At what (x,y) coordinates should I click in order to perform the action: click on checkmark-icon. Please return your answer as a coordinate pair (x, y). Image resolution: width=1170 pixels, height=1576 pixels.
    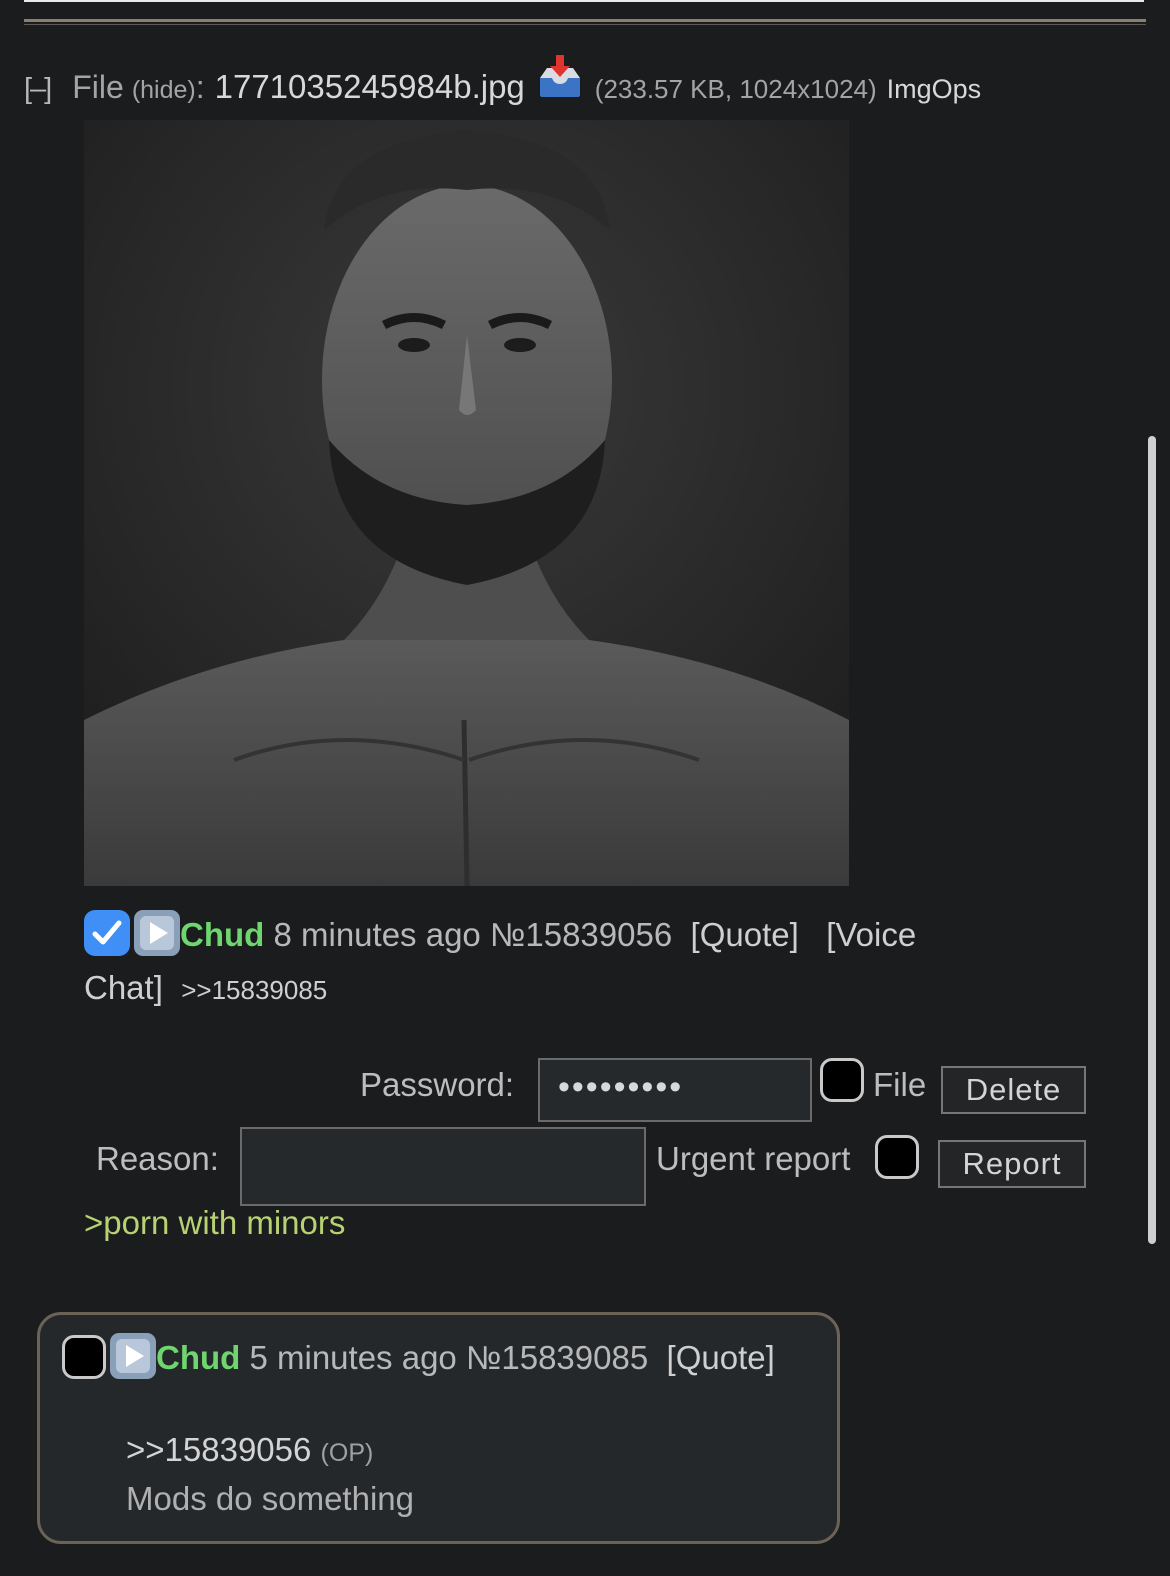
    Looking at the image, I should click on (107, 932).